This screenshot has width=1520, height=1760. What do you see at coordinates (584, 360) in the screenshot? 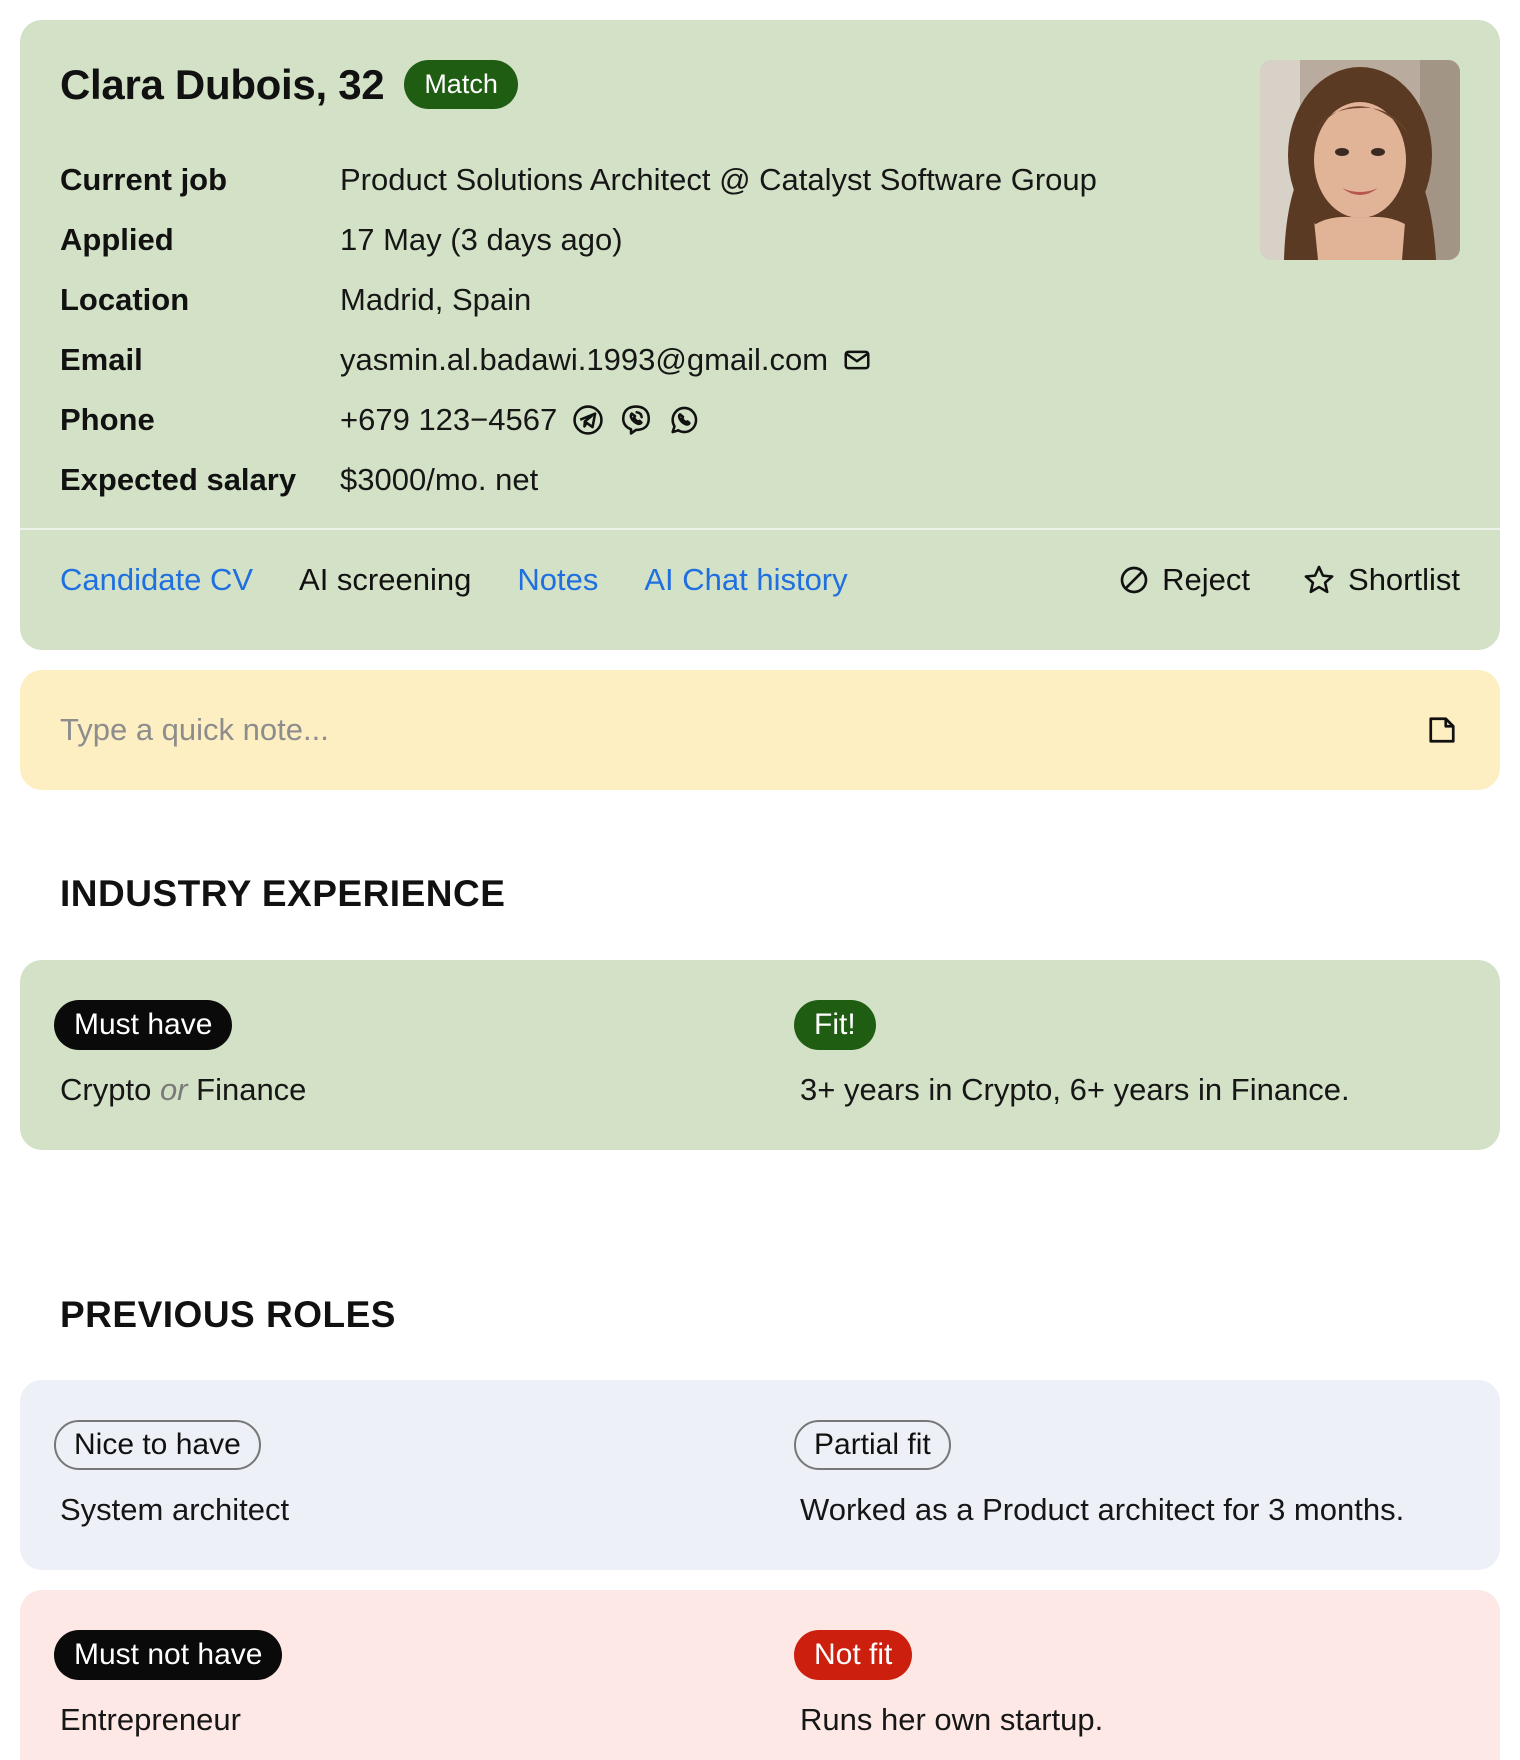
I see `email-value: yasmin.al.badawi.1993@gmail.com` at bounding box center [584, 360].